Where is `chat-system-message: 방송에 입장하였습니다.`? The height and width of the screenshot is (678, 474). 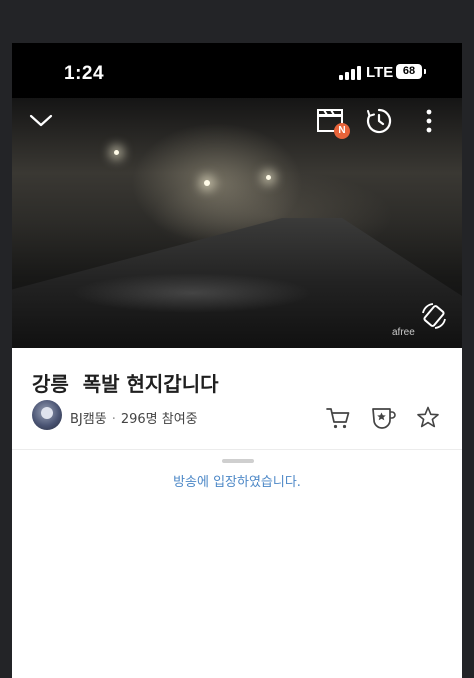
chat-system-message: 방송에 입장하였습니다. is located at coordinates (237, 482).